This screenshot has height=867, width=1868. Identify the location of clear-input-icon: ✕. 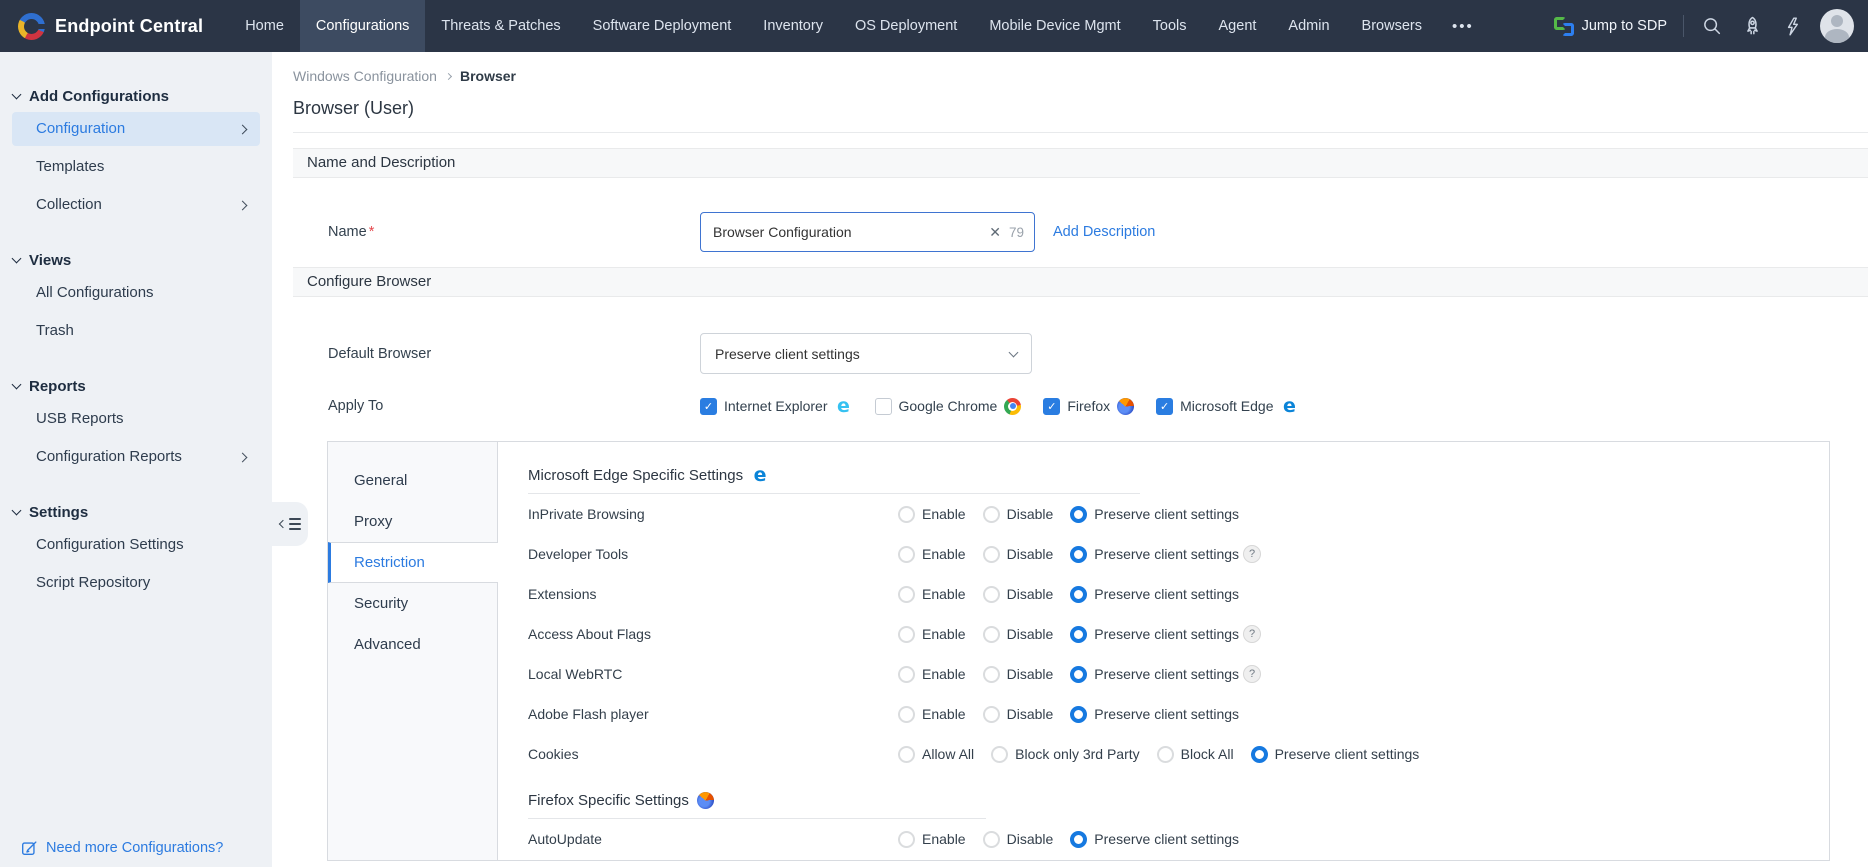
(995, 232).